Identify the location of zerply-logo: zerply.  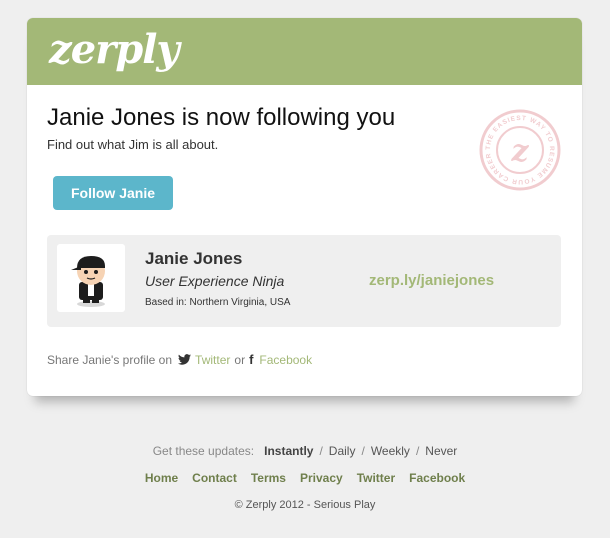
(114, 49).